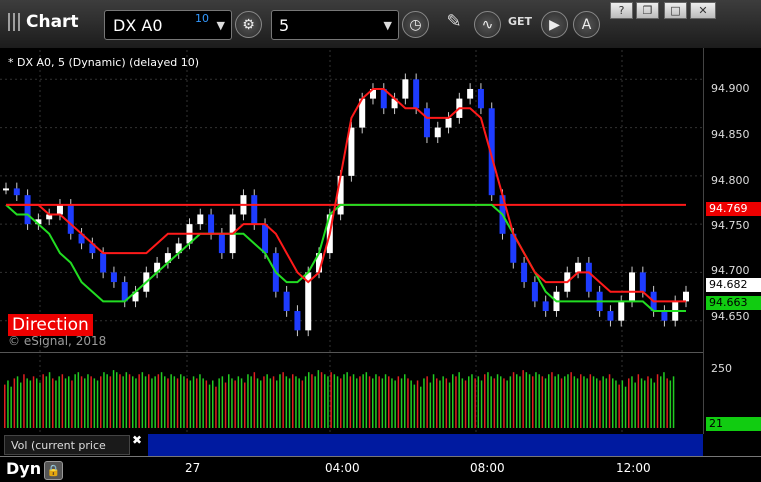  Describe the element at coordinates (633, 468) in the screenshot. I see `x-tick: 12:00` at that location.